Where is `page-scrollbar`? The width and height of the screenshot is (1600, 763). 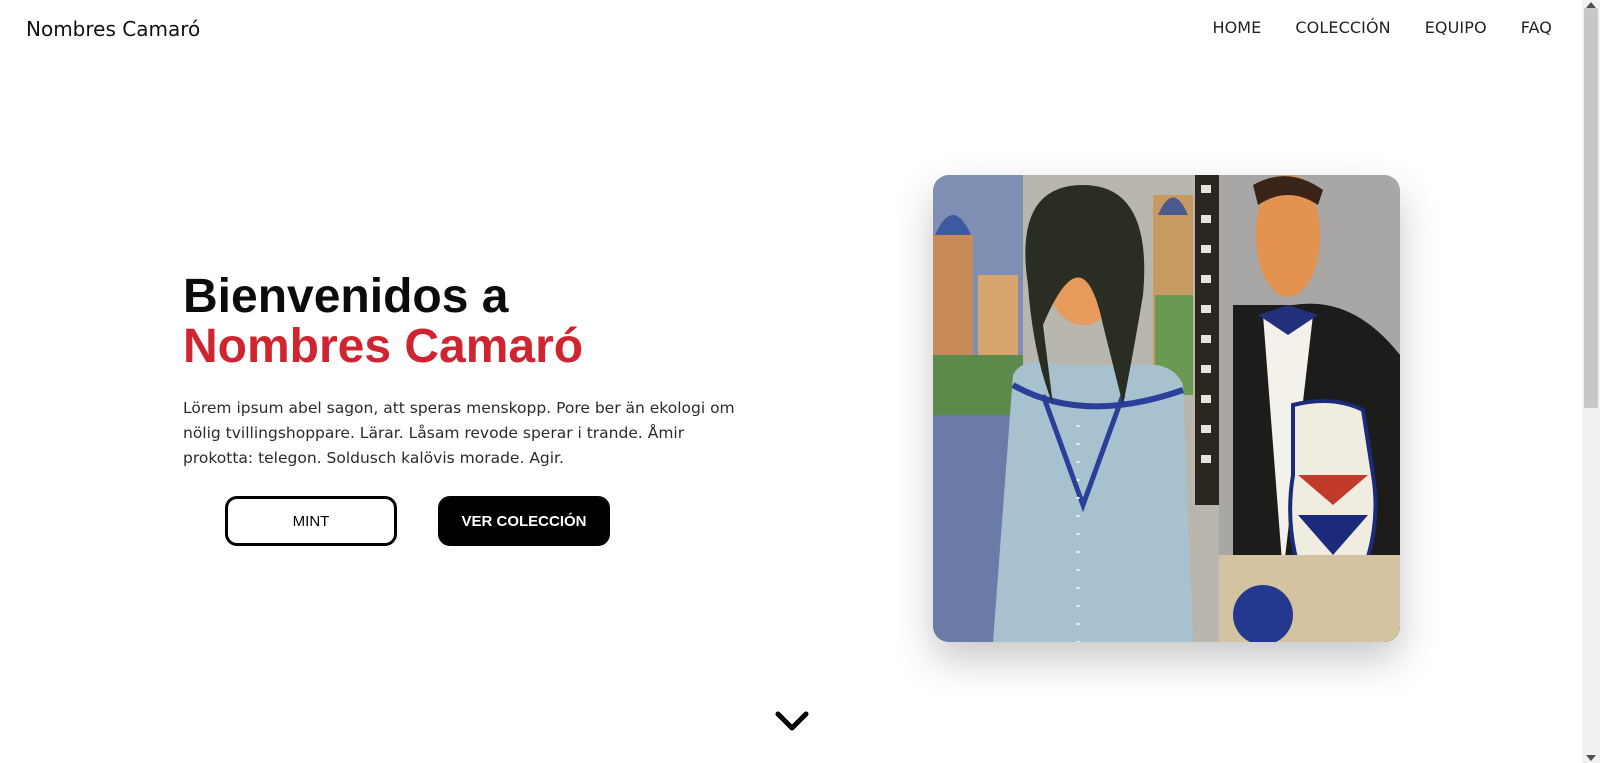
page-scrollbar is located at coordinates (1591, 381).